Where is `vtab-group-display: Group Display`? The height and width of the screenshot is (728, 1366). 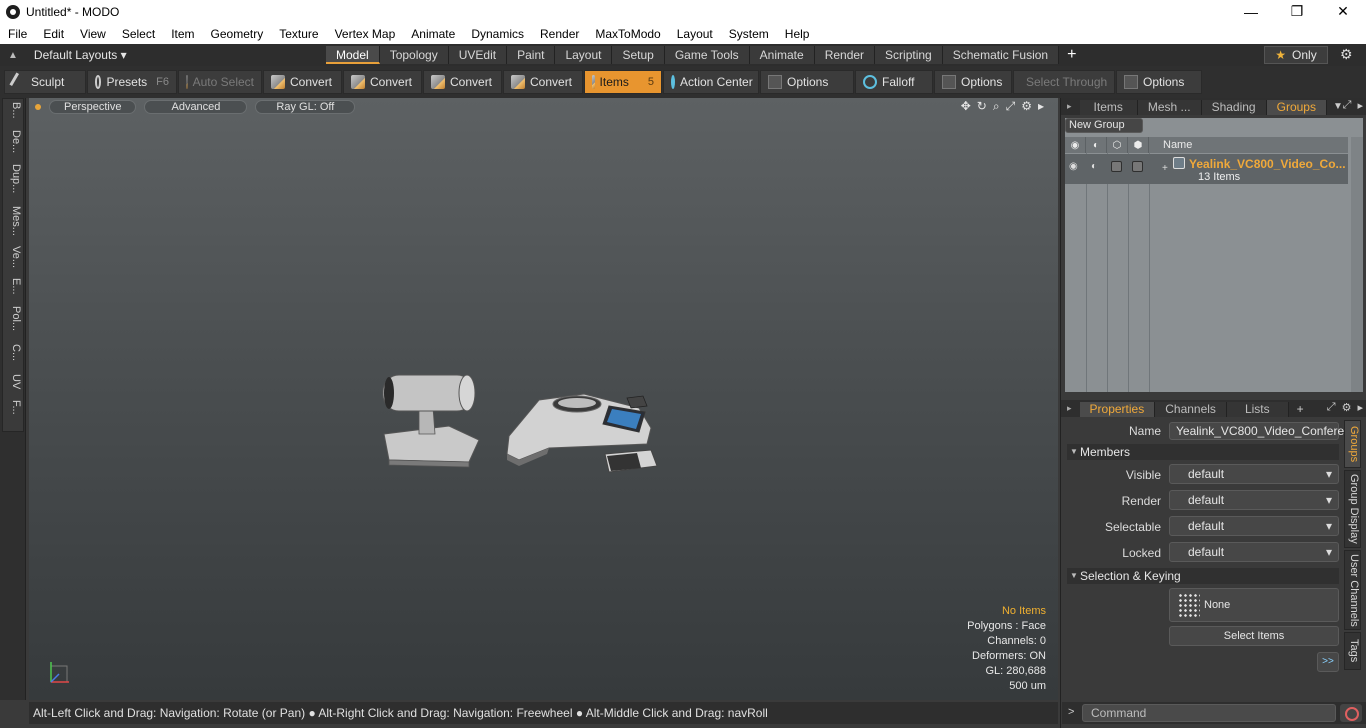
vtab-group-display: Group Display is located at coordinates (1352, 509).